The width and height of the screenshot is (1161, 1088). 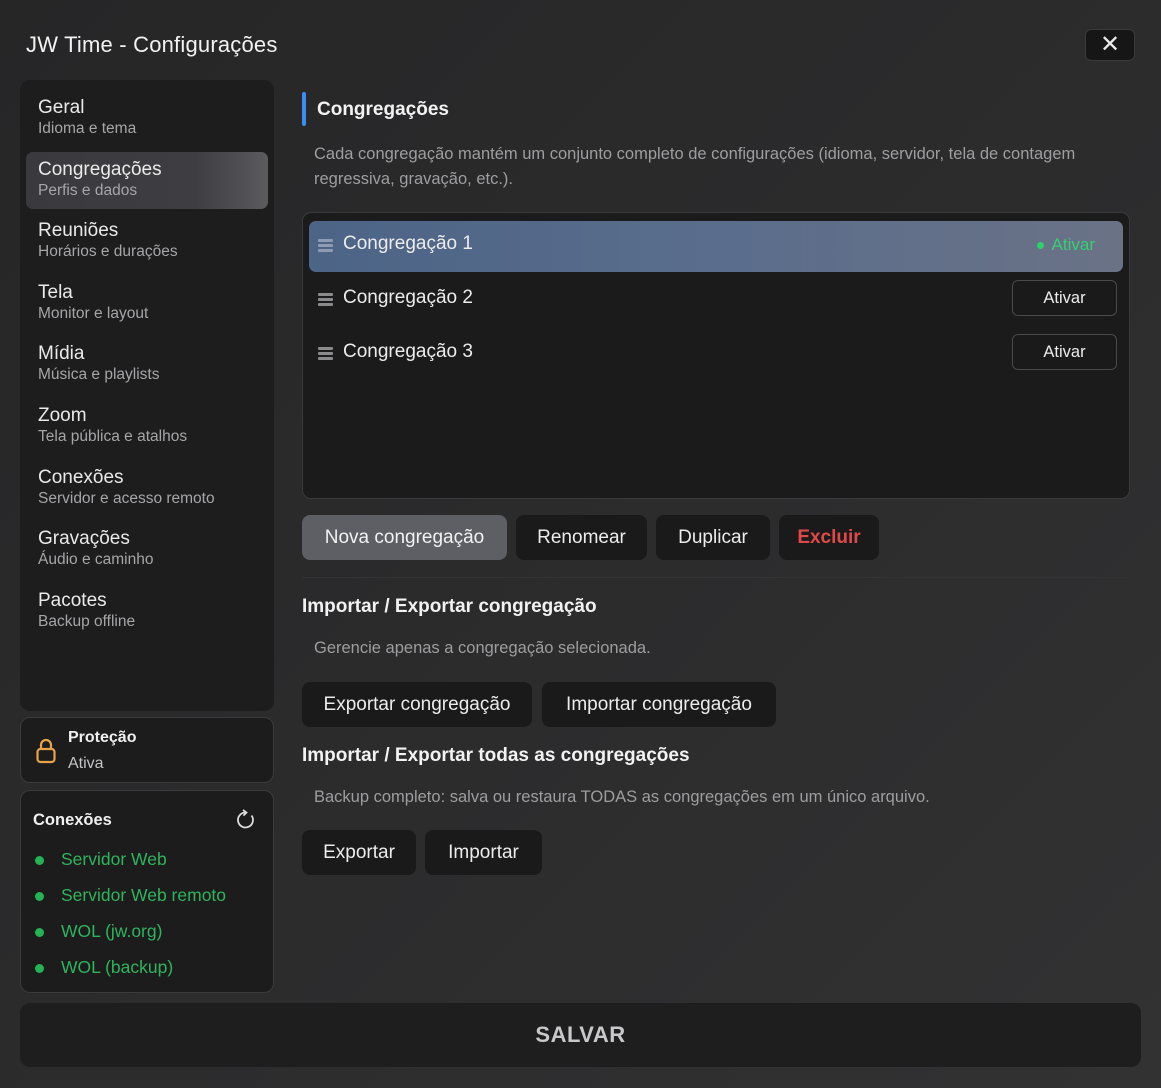 I want to click on sidebar-item-label: Conexões, so click(x=81, y=477).